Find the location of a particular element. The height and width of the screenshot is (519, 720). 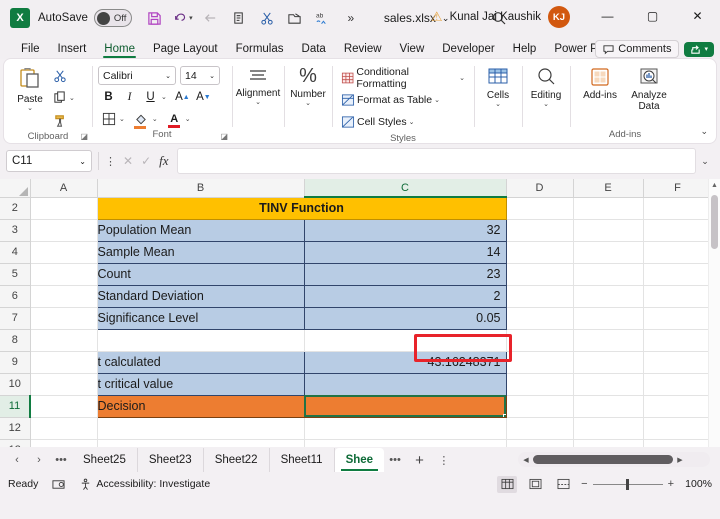

add-ins-button: Add-ins is located at coordinates (600, 81).